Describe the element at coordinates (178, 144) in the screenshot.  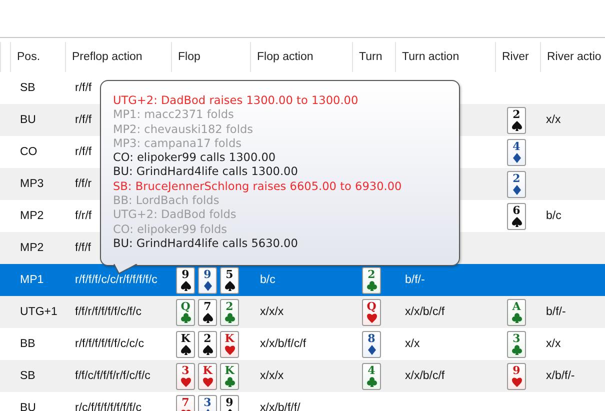
I see `tooltip-line: MP3: campana17 folds` at that location.